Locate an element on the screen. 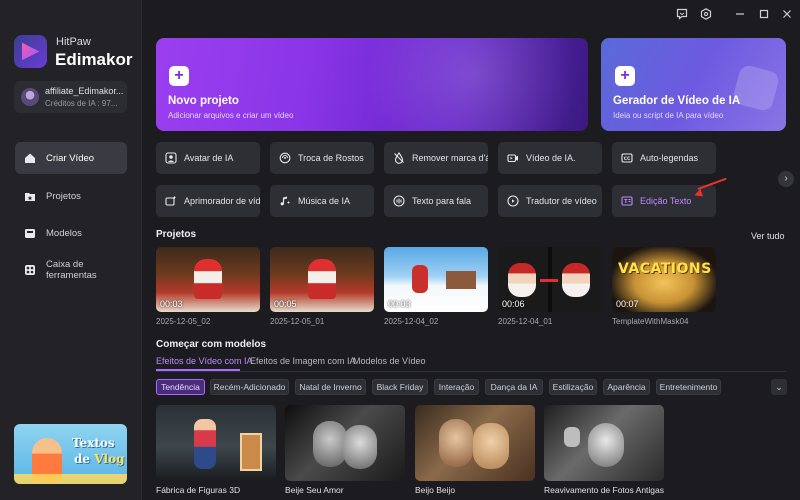  tool-label: Remover marca d'água is located at coordinates (450, 158).